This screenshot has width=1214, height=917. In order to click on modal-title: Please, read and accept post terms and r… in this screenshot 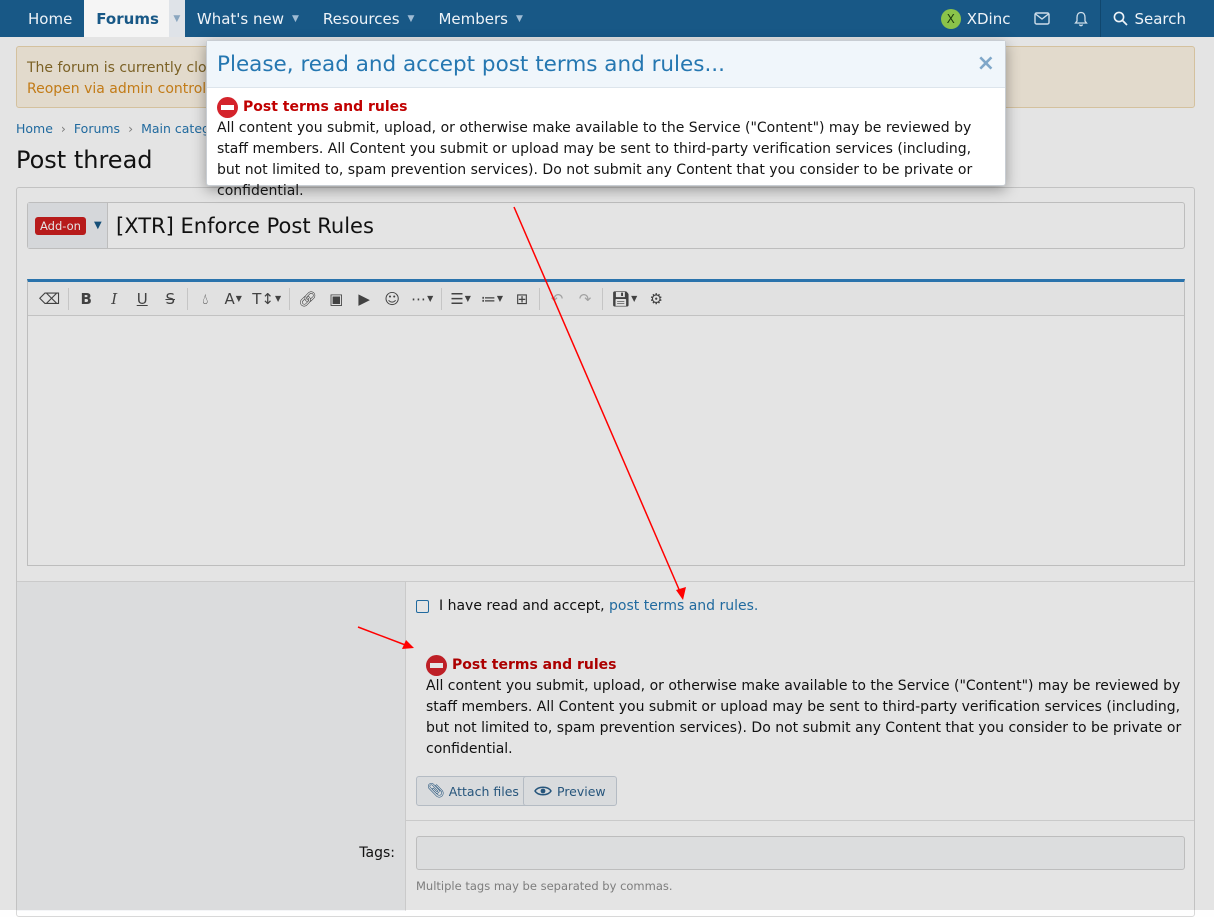, I will do `click(471, 64)`.